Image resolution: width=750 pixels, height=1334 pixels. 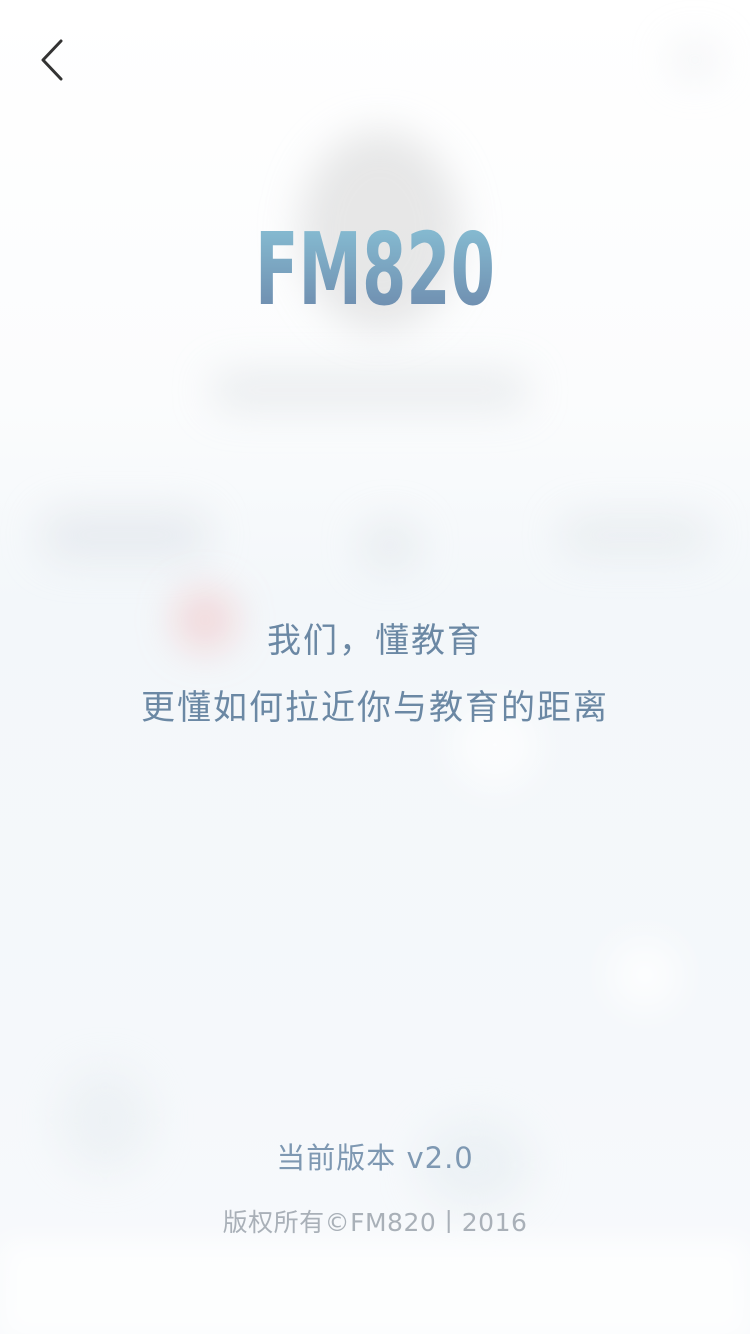 I want to click on version-label: 当前版本 v2.0, so click(x=375, y=1158).